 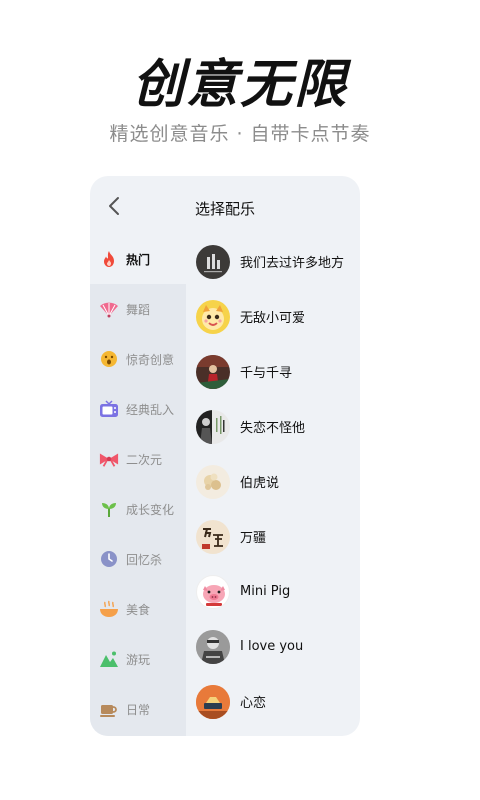 I want to click on category-item-classic: 经典乱入, so click(x=138, y=409).